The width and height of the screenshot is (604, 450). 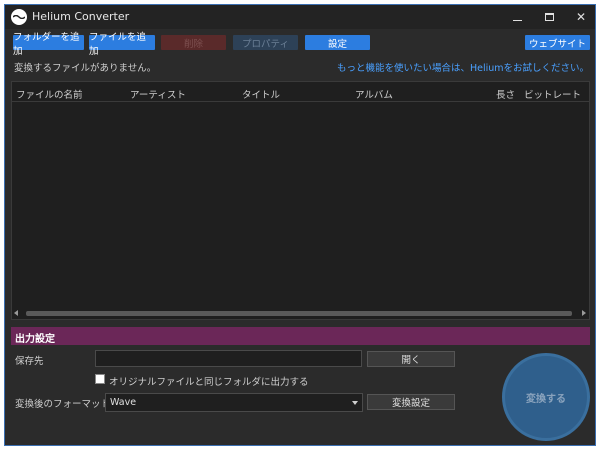 What do you see at coordinates (584, 313) in the screenshot?
I see `scroll-right-icon` at bounding box center [584, 313].